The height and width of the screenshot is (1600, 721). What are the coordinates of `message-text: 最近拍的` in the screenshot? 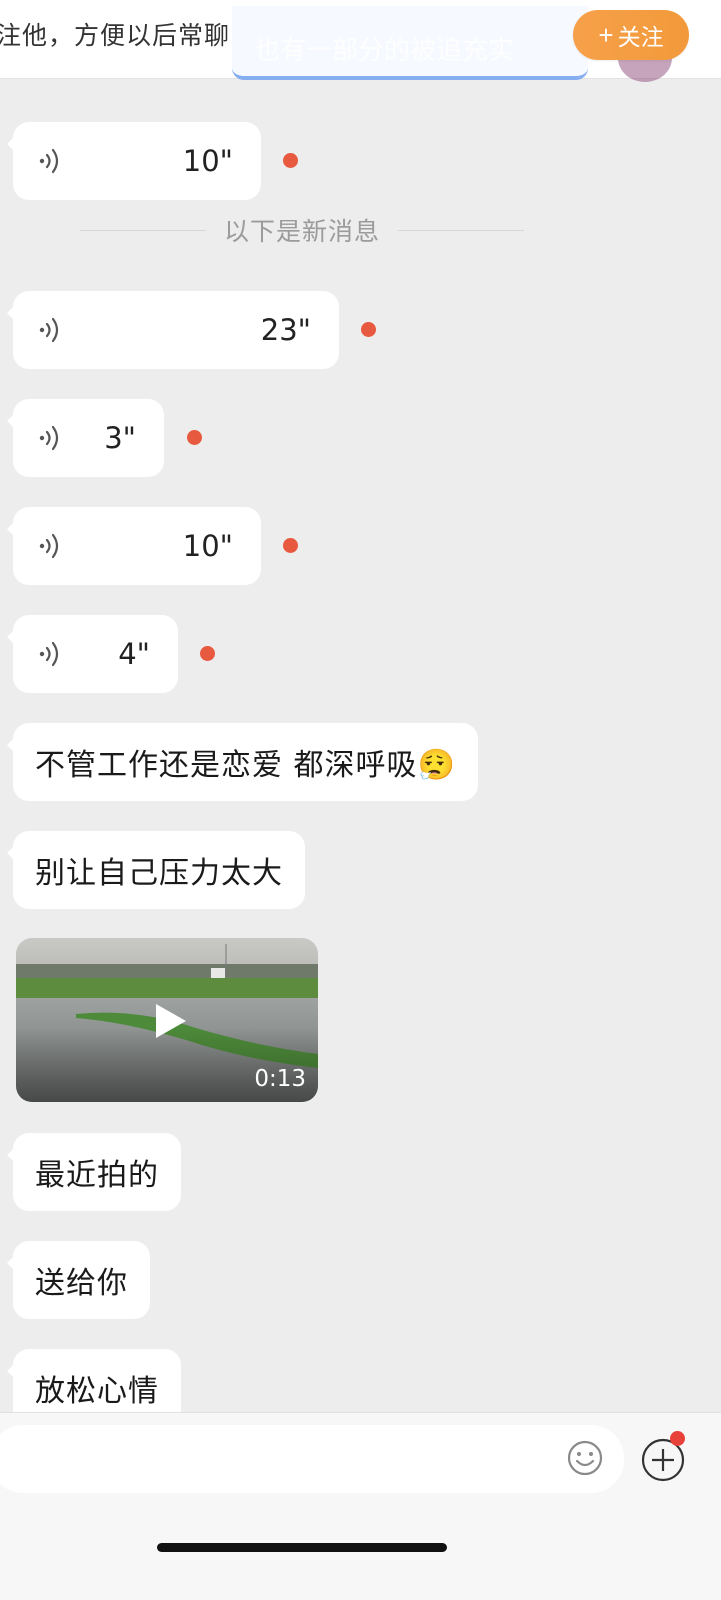 It's located at (97, 1175).